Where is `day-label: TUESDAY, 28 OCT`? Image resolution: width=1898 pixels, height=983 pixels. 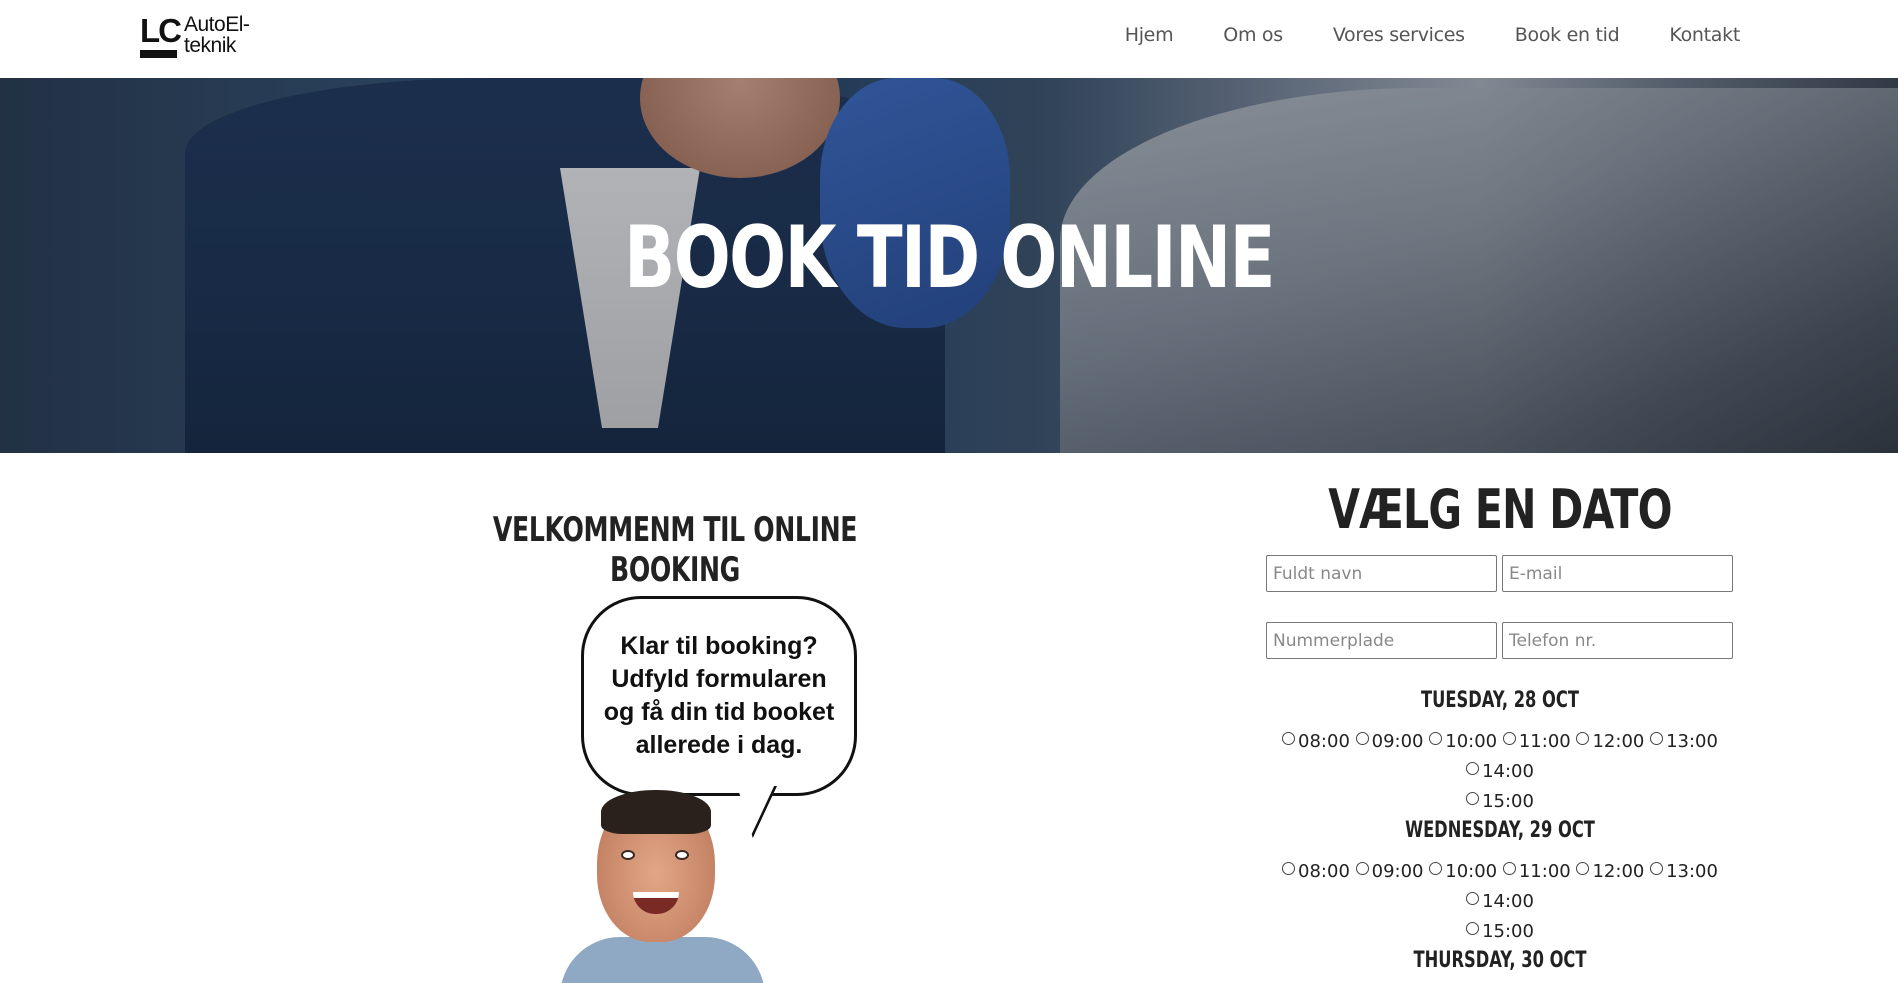 day-label: TUESDAY, 28 OCT is located at coordinates (1500, 700).